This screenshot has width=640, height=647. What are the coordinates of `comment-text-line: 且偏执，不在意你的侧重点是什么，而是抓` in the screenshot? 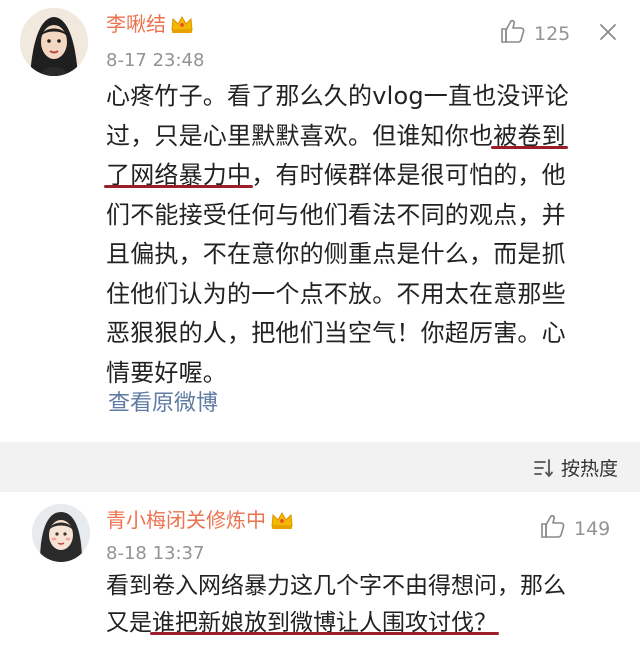 It's located at (364, 255).